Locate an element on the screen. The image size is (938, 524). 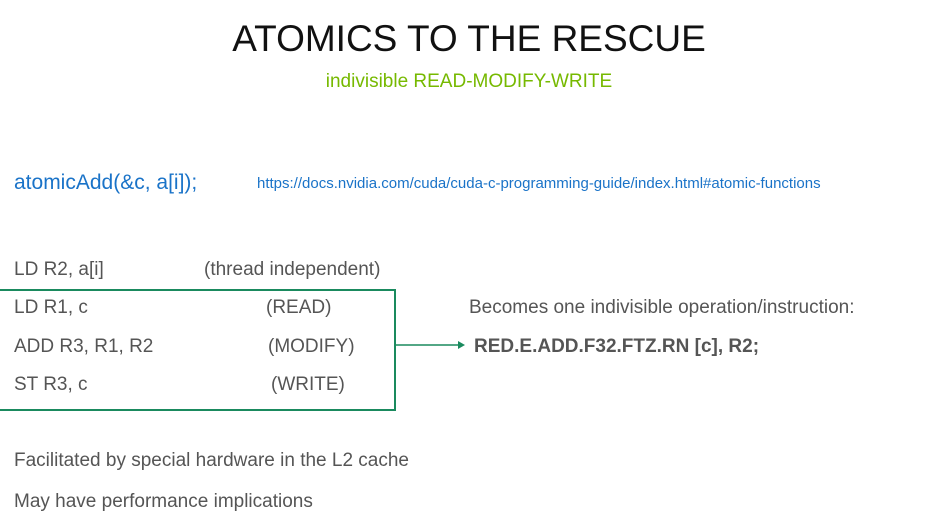
code-line-ld-r2: LD R2, a[i] is located at coordinates (59, 269).